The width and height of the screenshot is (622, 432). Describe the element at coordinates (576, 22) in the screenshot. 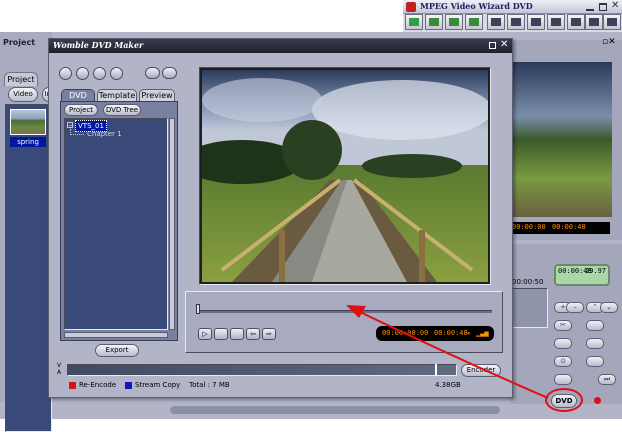

I see `convert-icon` at that location.